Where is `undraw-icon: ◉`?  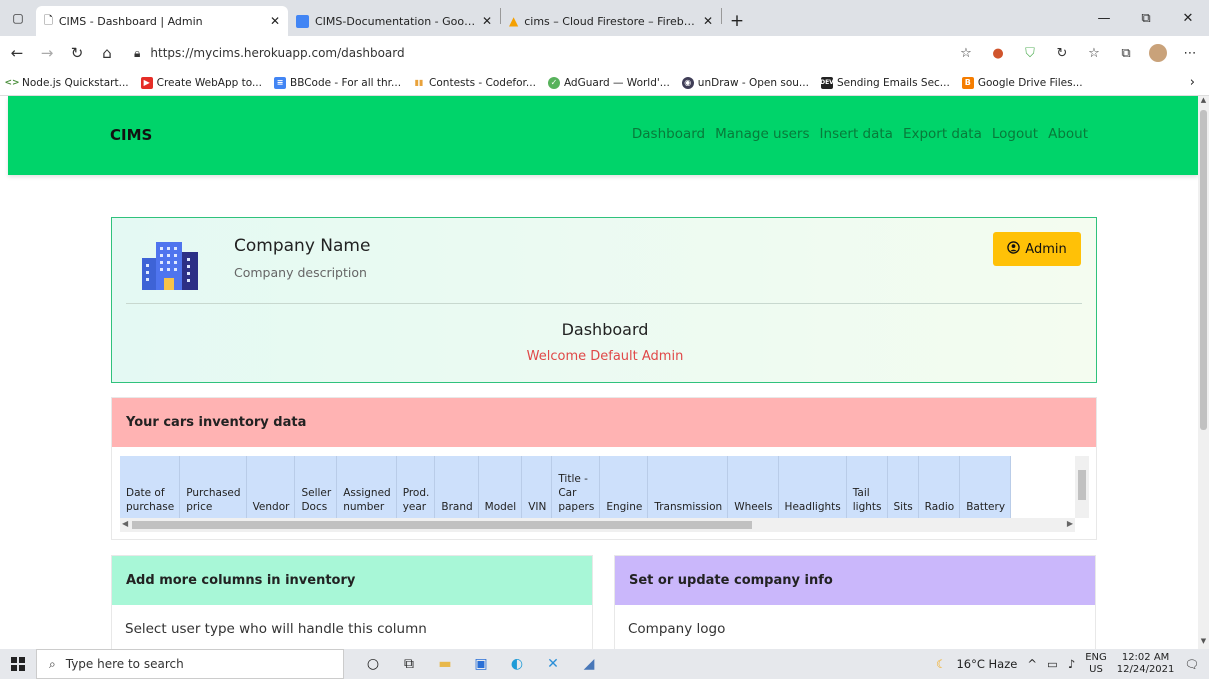 undraw-icon: ◉ is located at coordinates (687, 82).